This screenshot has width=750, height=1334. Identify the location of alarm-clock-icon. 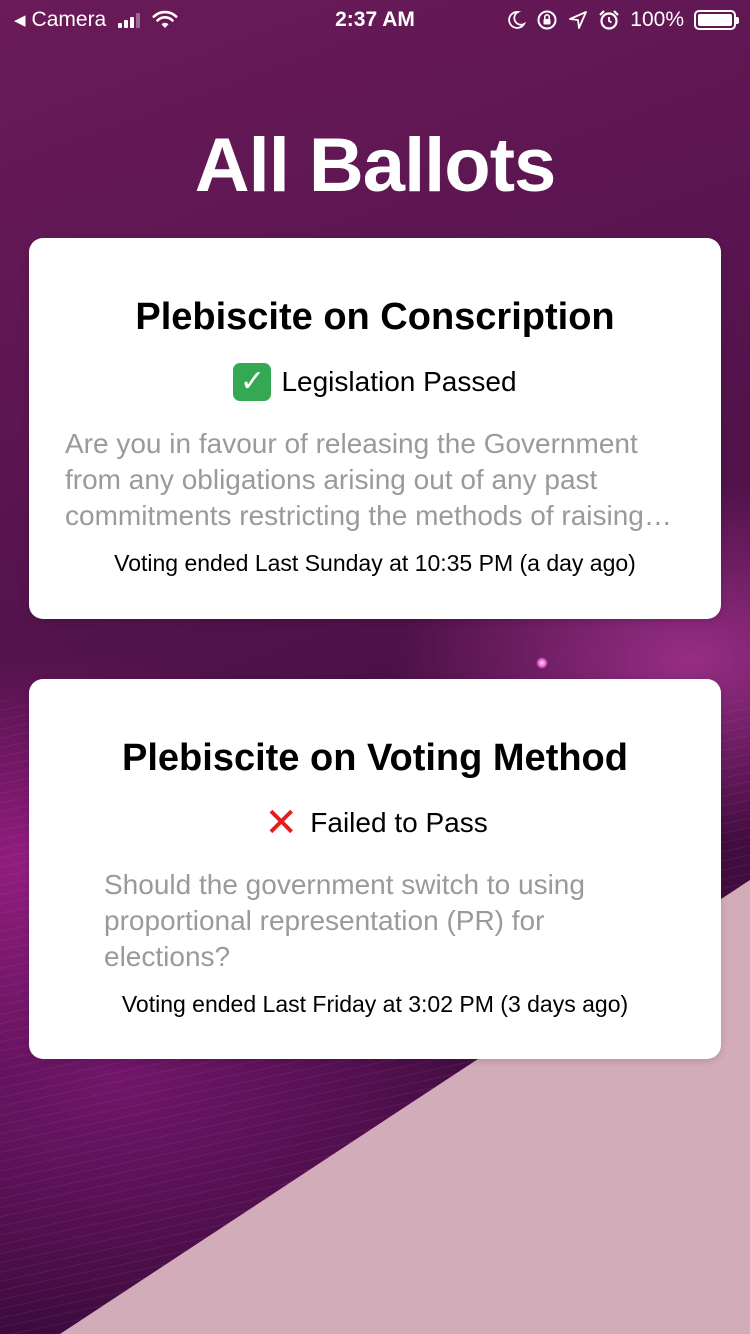
(609, 20).